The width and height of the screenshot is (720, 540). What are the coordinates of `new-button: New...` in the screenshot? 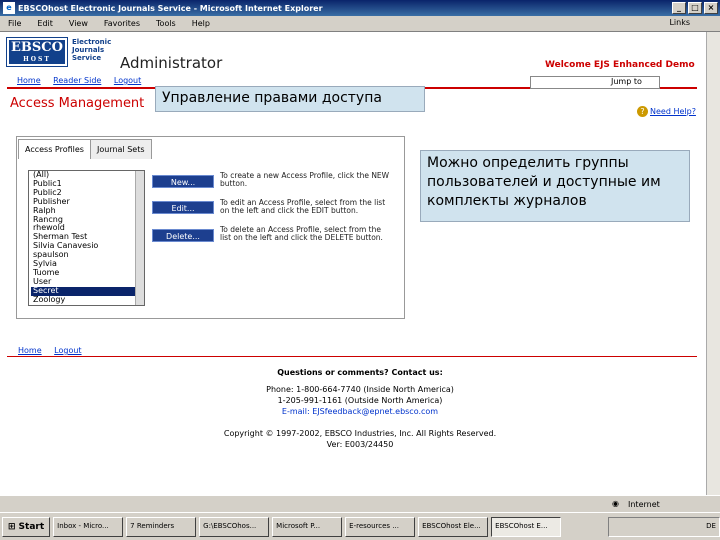 It's located at (183, 181).